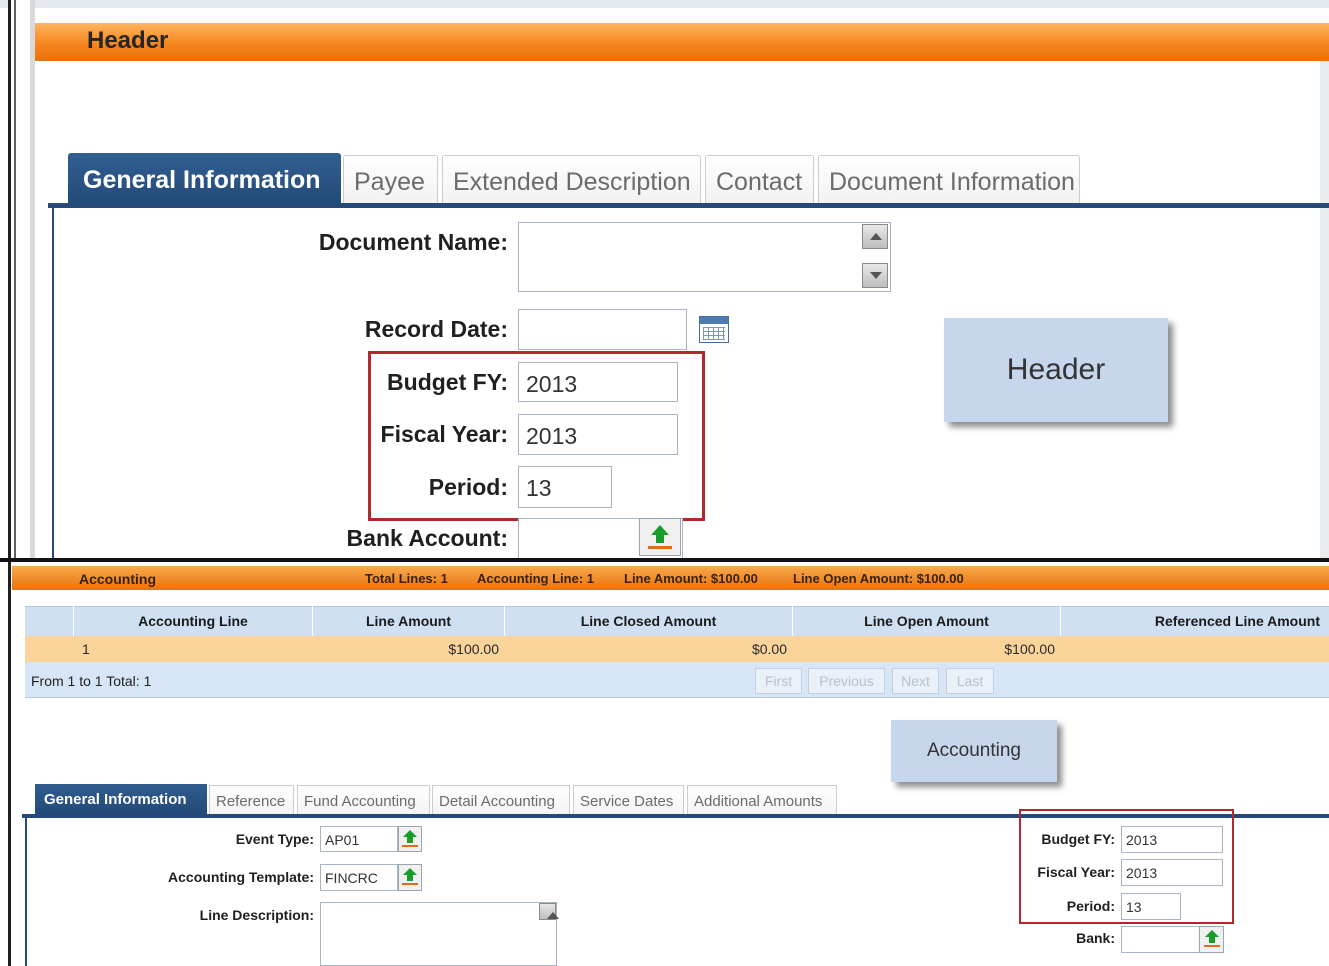 This screenshot has height=966, width=1329. Describe the element at coordinates (1056, 370) in the screenshot. I see `header-callout: Header` at that location.